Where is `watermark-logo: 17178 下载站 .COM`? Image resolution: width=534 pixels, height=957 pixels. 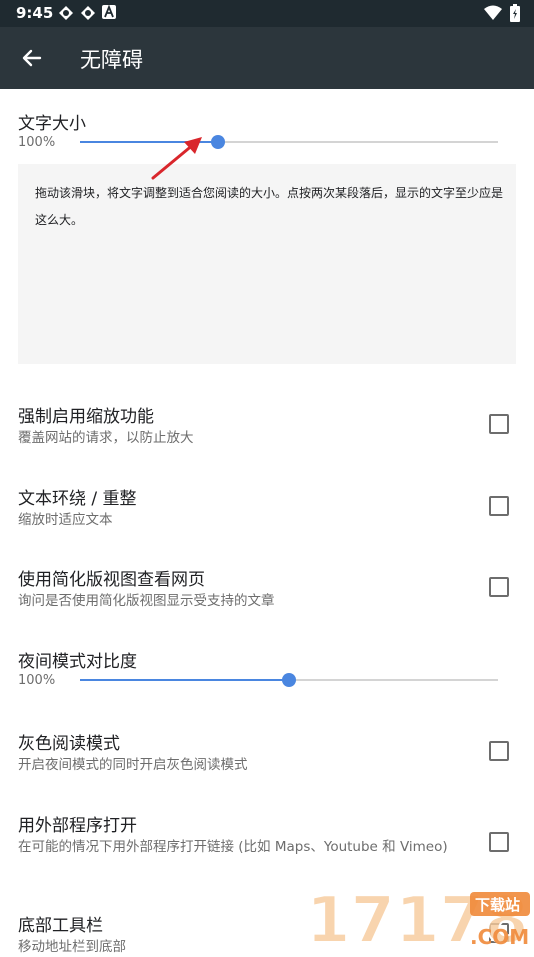
watermark-logo: 17178 下载站 .COM is located at coordinates (417, 916).